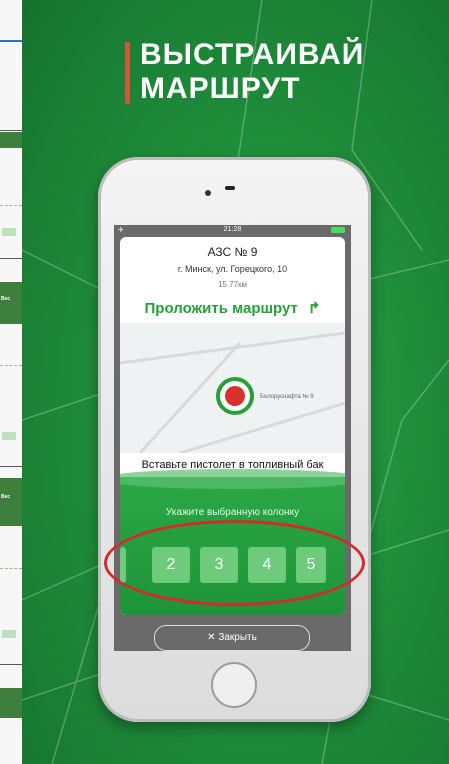 This screenshot has width=449, height=764. What do you see at coordinates (314, 308) in the screenshot?
I see `arrow-turn-right-icon: ↱` at bounding box center [314, 308].